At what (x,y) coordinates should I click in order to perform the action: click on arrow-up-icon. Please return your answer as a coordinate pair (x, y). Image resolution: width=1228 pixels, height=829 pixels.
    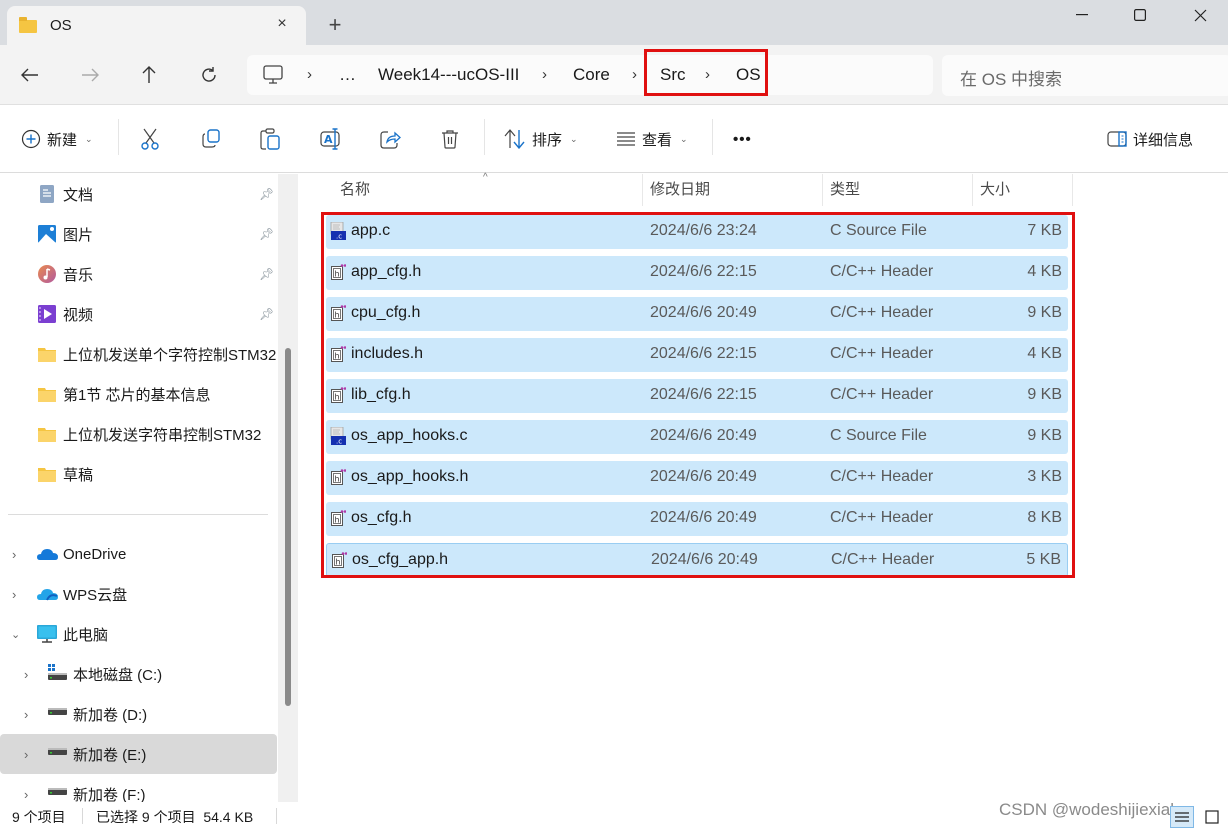
    Looking at the image, I should click on (149, 74).